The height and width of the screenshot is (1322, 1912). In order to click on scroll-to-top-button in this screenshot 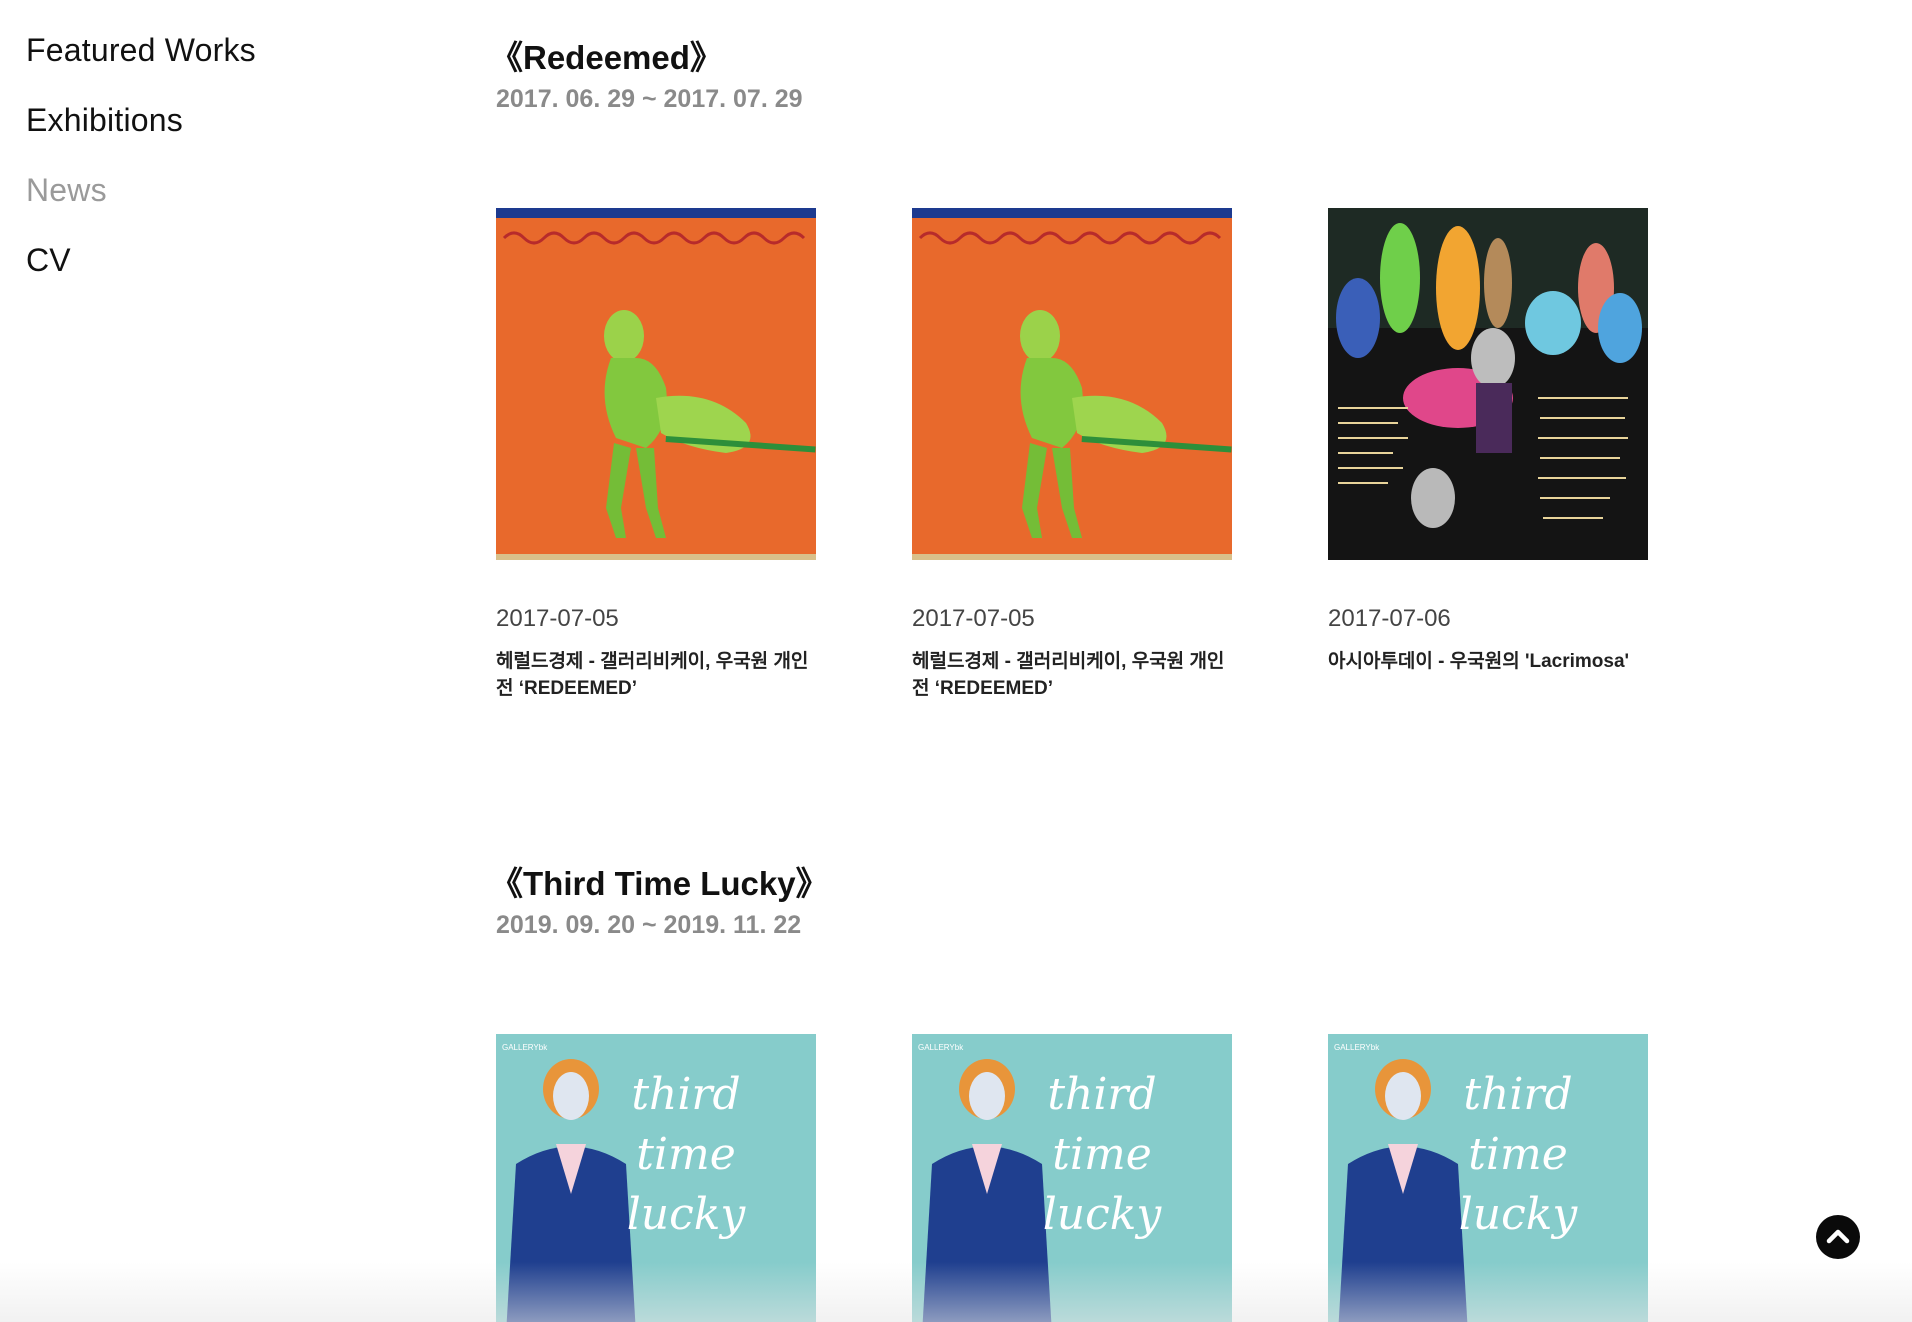, I will do `click(1838, 1237)`.